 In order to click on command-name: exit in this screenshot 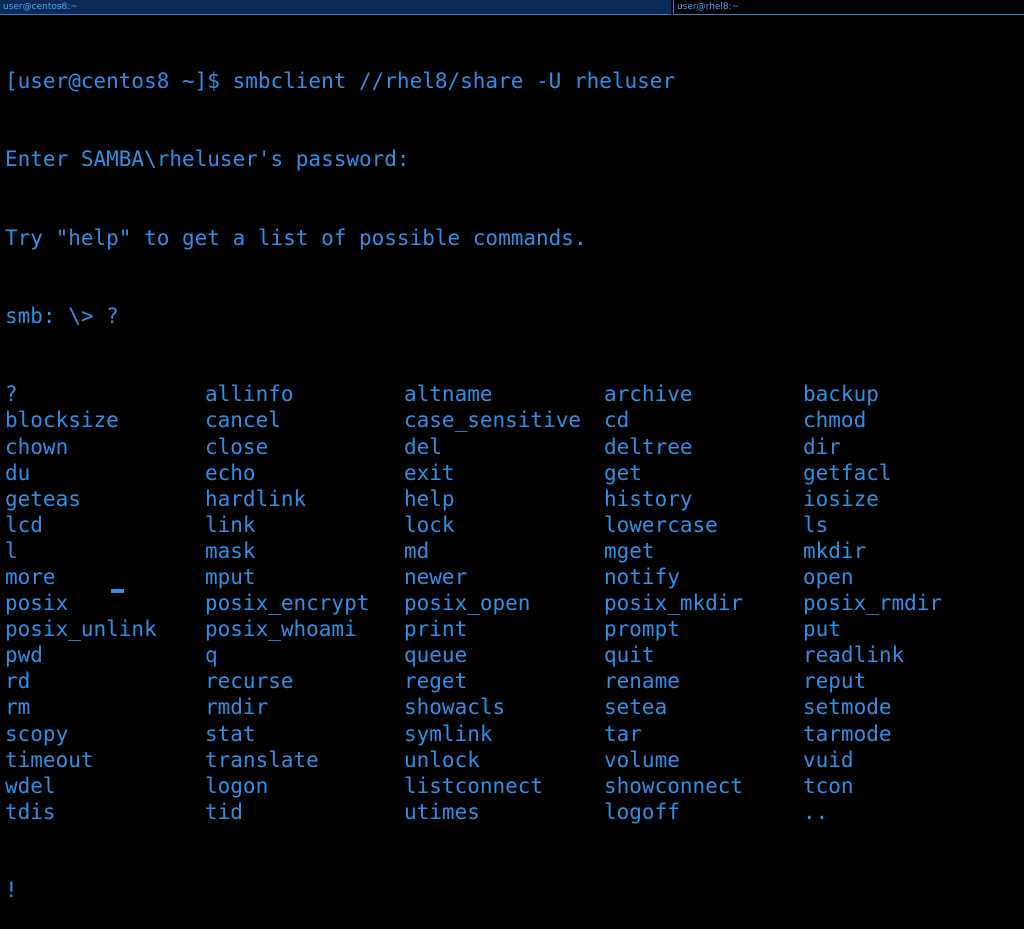, I will do `click(429, 472)`.